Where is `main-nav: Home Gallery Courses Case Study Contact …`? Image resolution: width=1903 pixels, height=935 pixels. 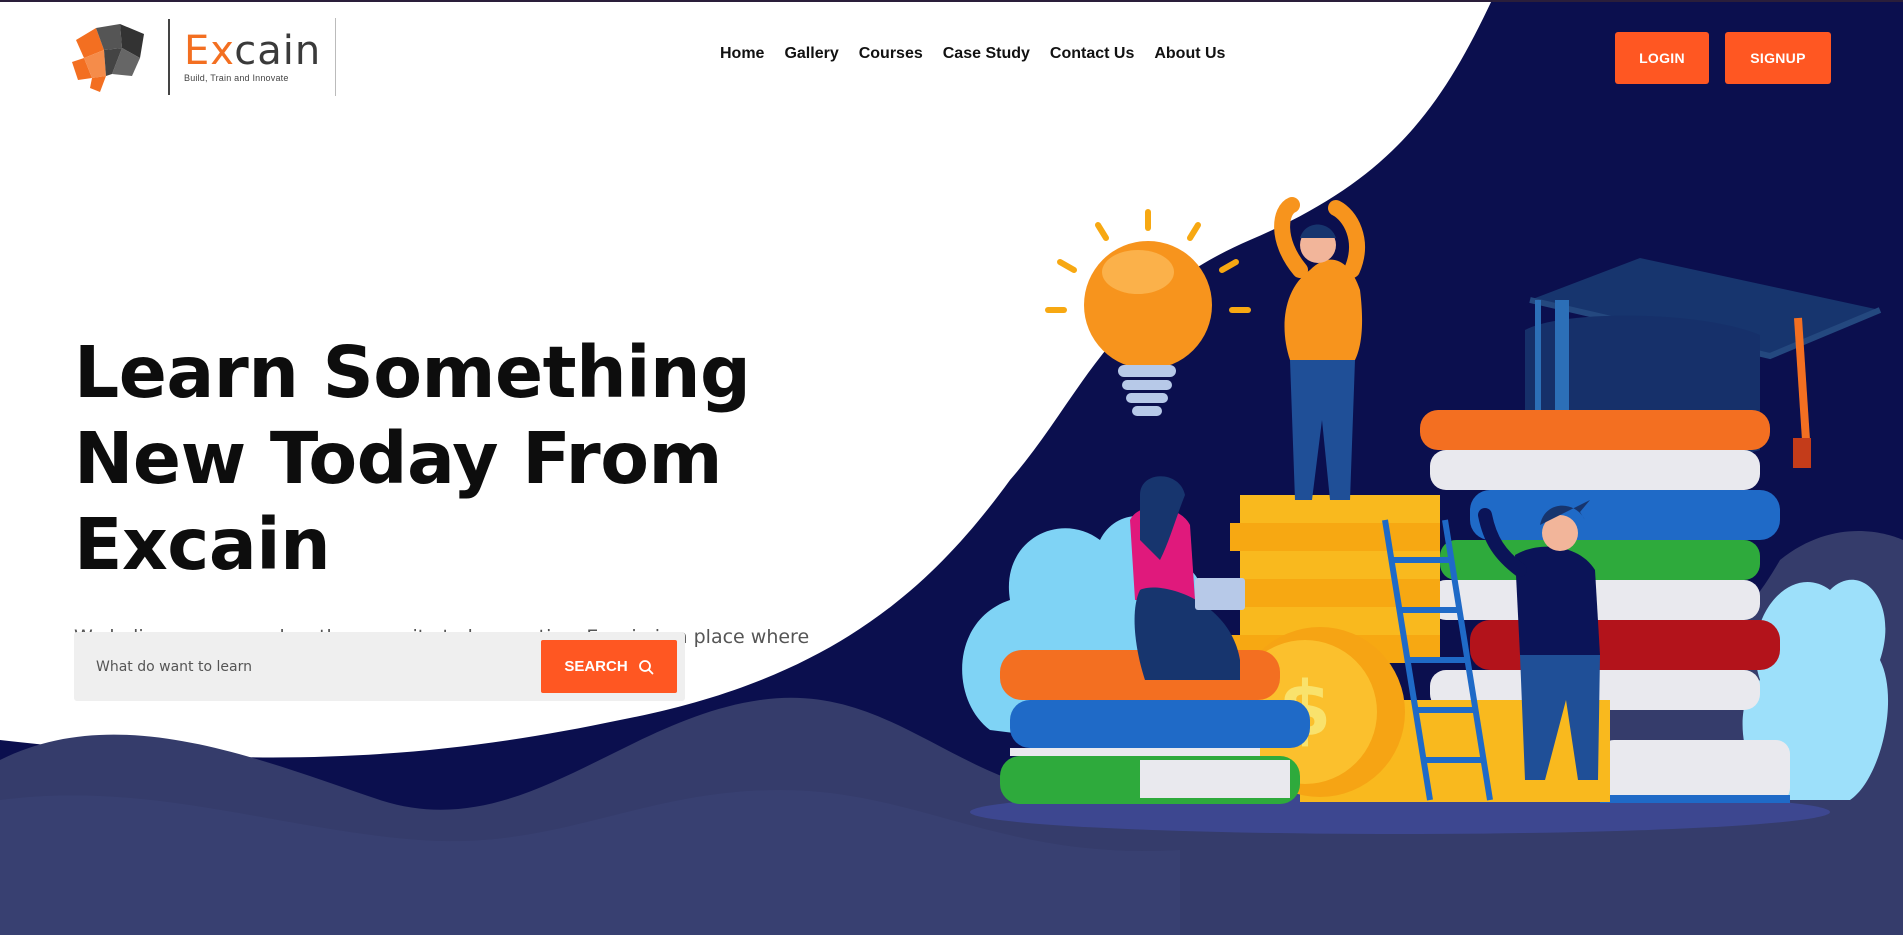
main-nav: Home Gallery Courses Case Study Contact … is located at coordinates (972, 54).